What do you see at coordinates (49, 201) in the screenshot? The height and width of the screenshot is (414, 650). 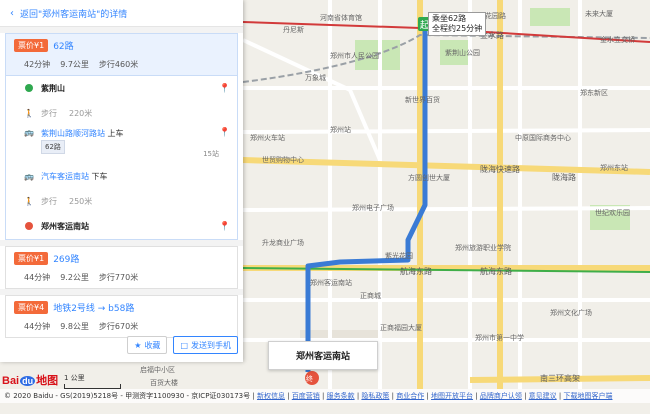 I see `walk-label: 步行` at bounding box center [49, 201].